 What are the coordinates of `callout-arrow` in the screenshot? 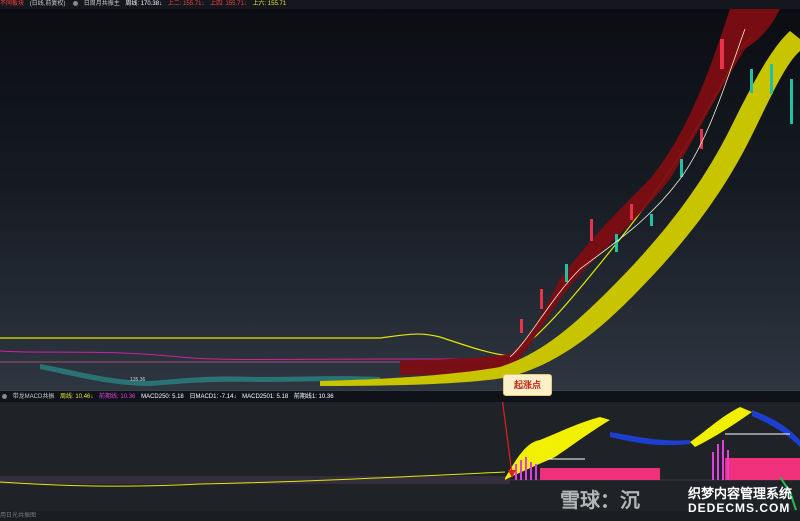 It's located at (506, 428).